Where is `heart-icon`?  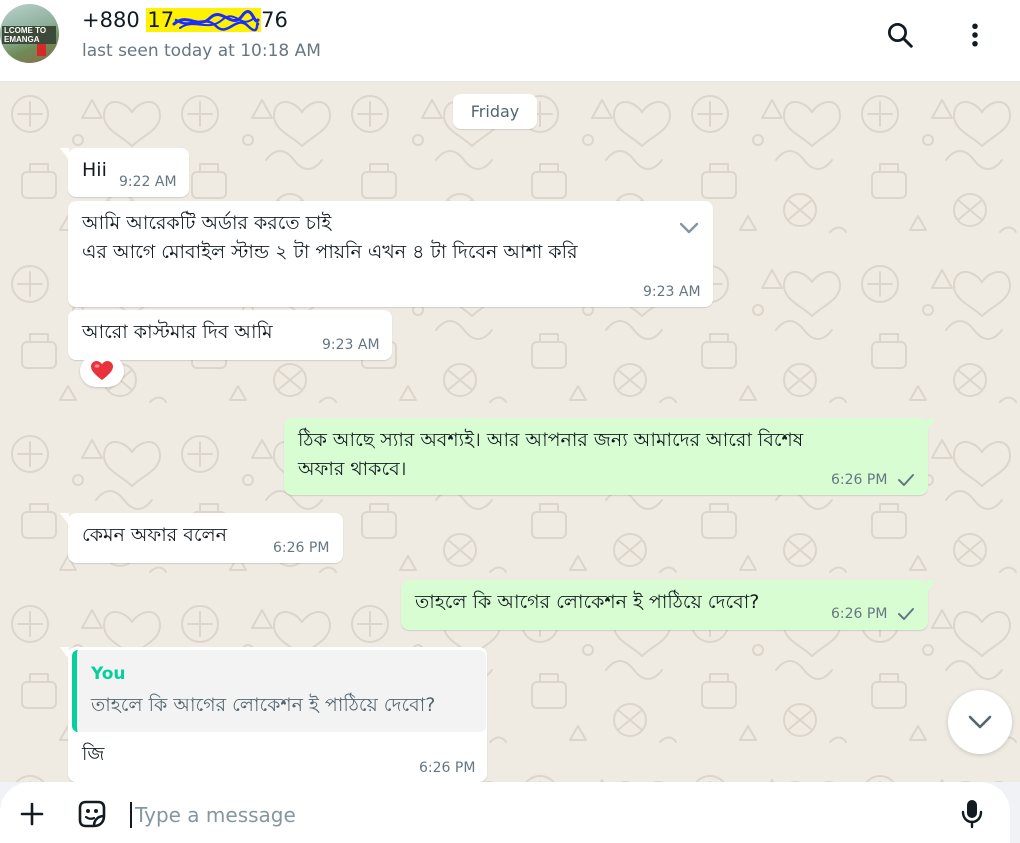
heart-icon is located at coordinates (102, 370).